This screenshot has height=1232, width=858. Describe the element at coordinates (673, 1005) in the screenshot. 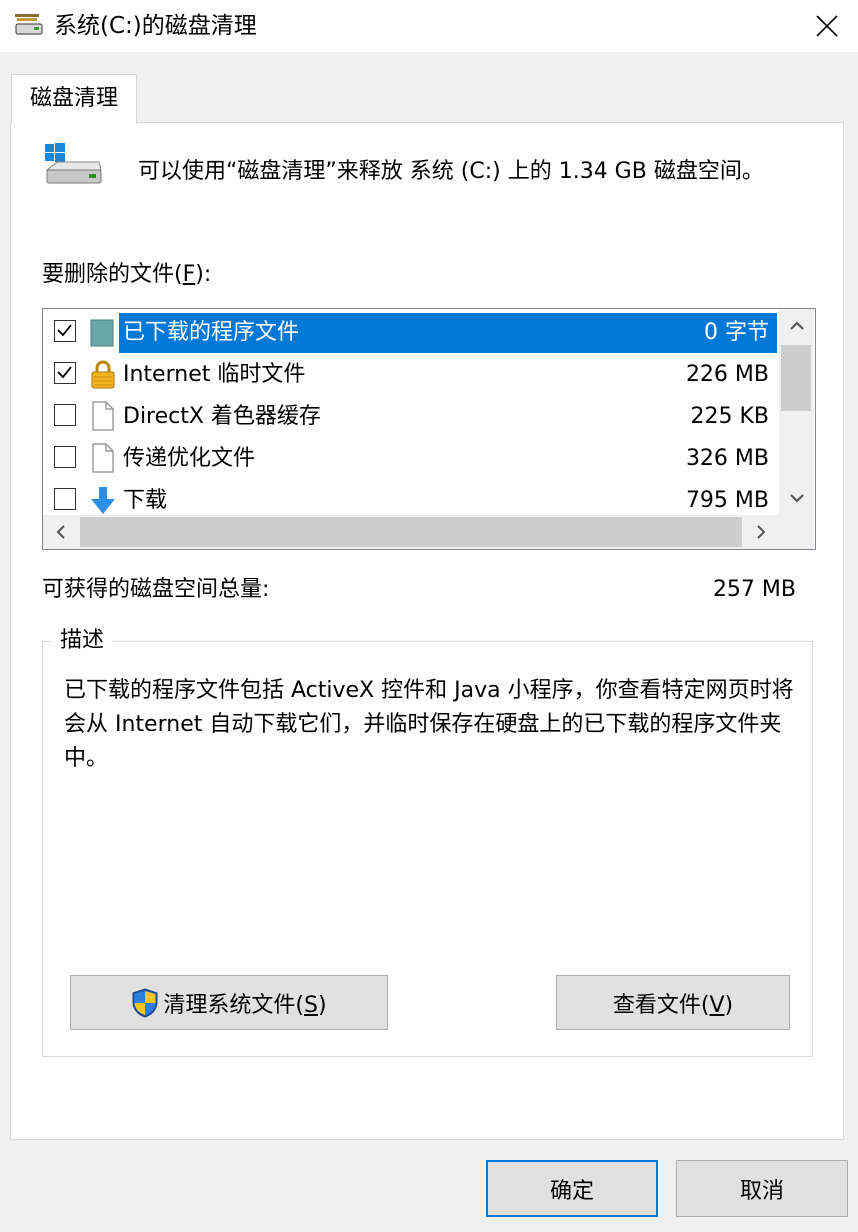

I see `view-files-label: 查看文件(V)` at that location.